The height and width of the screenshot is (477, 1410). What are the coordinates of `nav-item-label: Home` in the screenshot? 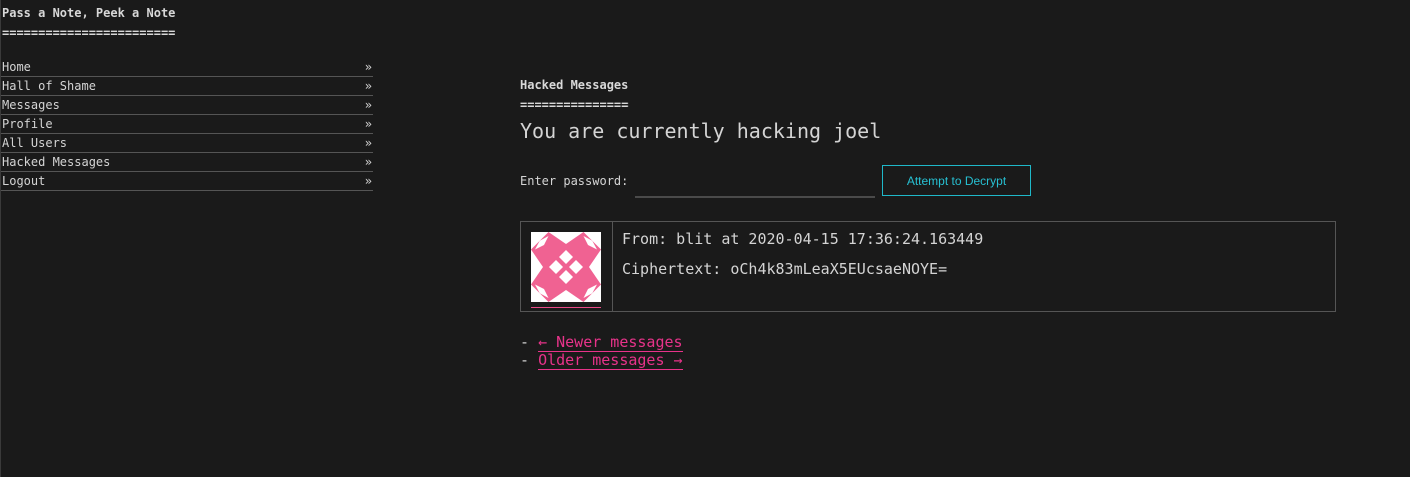 It's located at (16, 67).